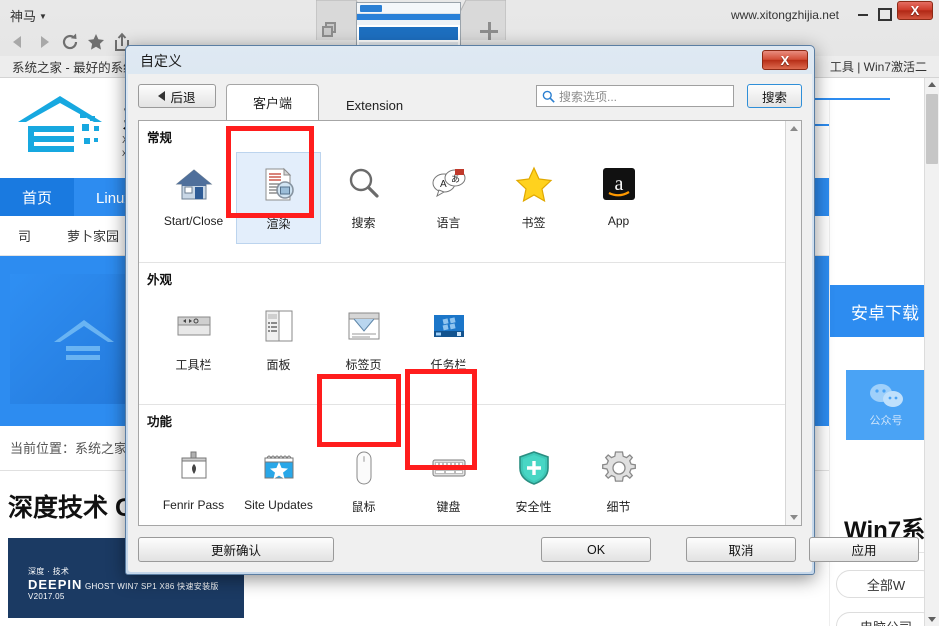 The width and height of the screenshot is (939, 626). Describe the element at coordinates (863, 12) in the screenshot. I see `minimize-button` at that location.